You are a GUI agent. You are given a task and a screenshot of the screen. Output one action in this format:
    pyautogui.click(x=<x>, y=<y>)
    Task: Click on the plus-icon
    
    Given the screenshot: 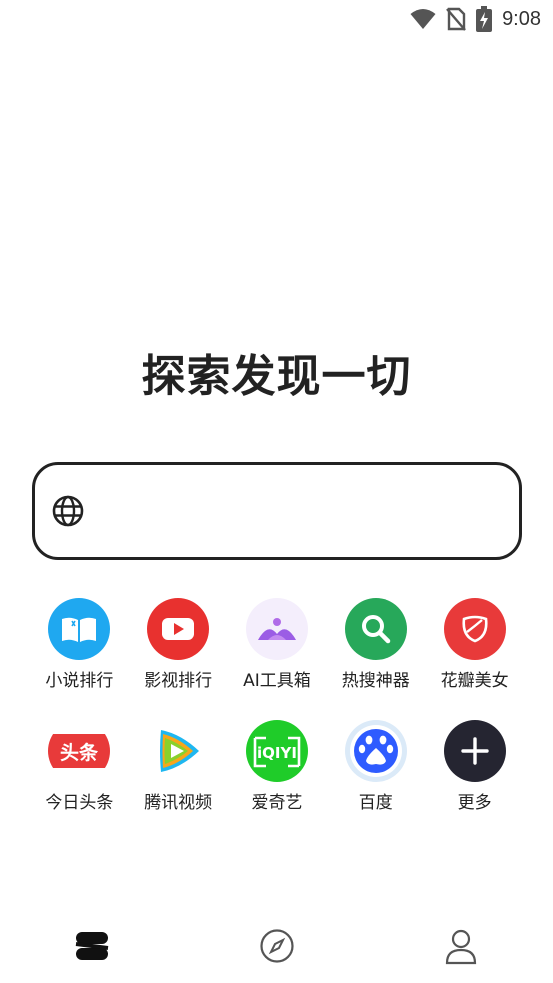 What is the action you would take?
    pyautogui.click(x=474, y=751)
    